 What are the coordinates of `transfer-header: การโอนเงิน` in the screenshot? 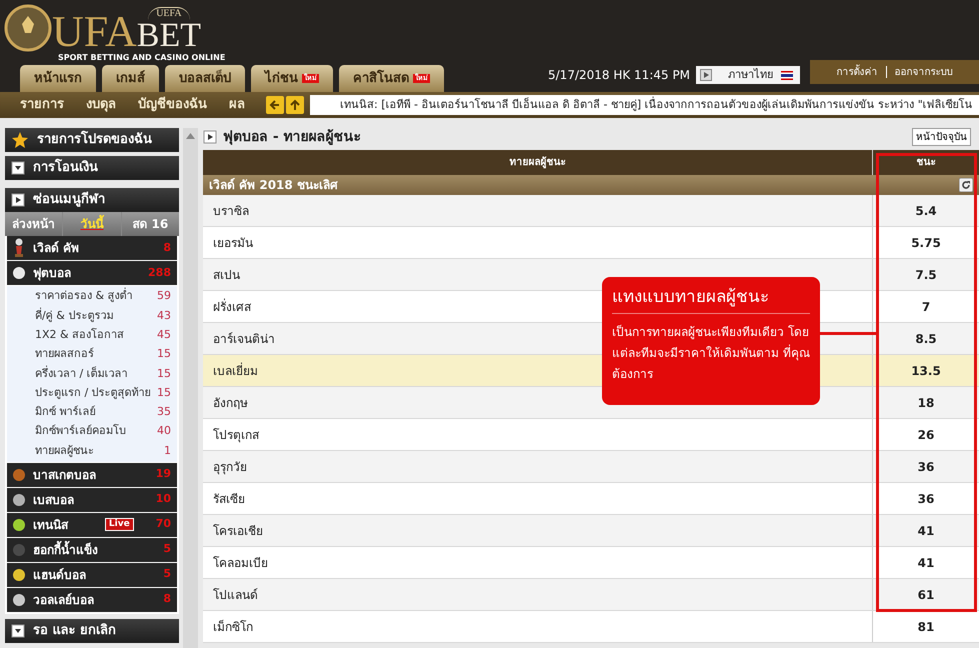 It's located at (92, 168).